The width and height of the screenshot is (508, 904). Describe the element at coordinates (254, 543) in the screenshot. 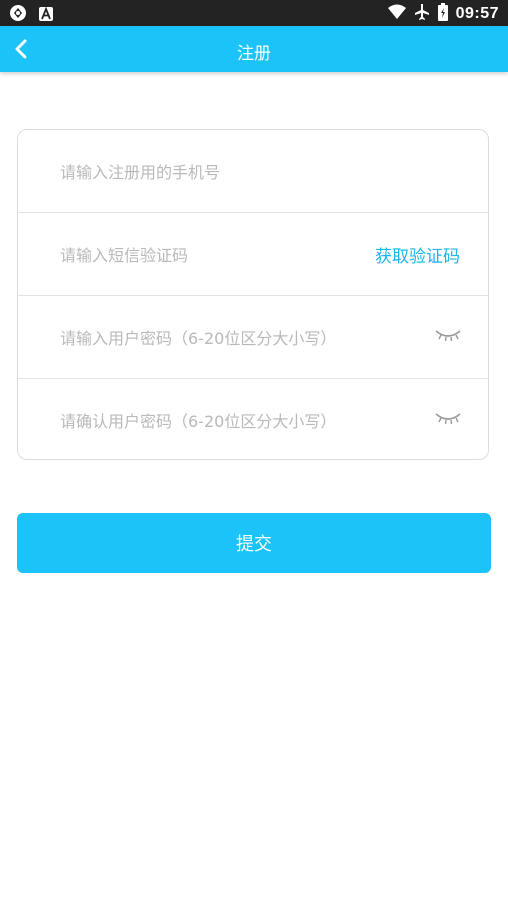

I see `submit-button: 提交` at that location.